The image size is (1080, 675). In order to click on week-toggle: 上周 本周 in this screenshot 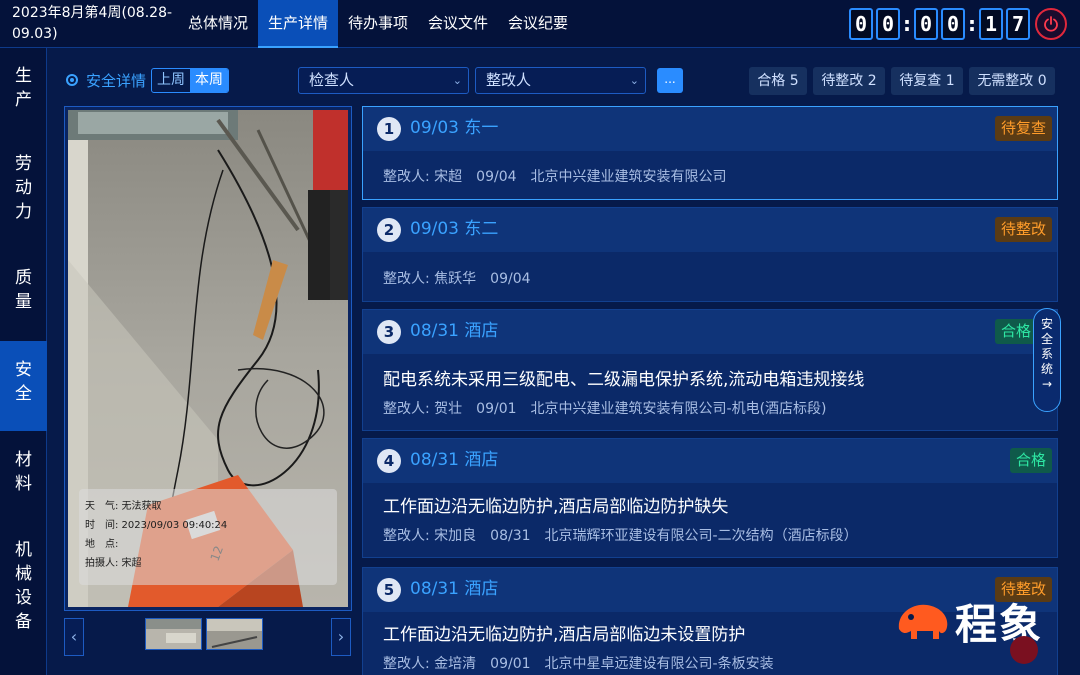, I will do `click(190, 80)`.